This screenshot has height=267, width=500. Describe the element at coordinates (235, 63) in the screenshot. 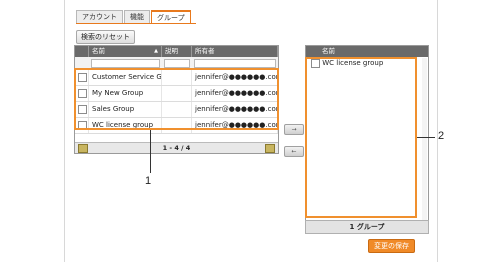

I see `filter-owner-input` at that location.